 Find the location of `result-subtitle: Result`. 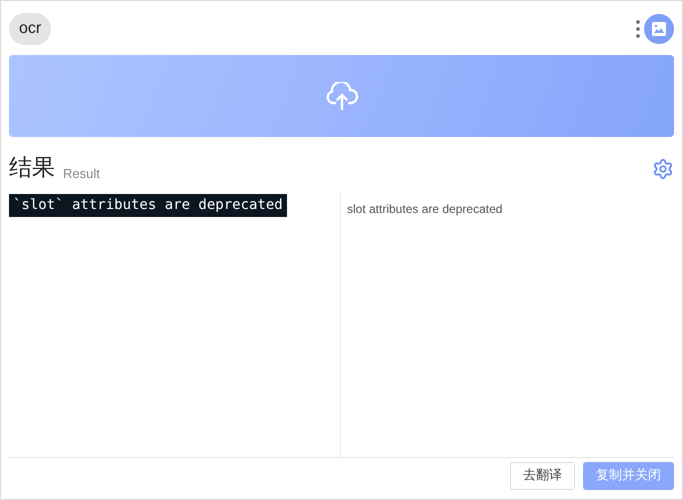

result-subtitle: Result is located at coordinates (81, 173).